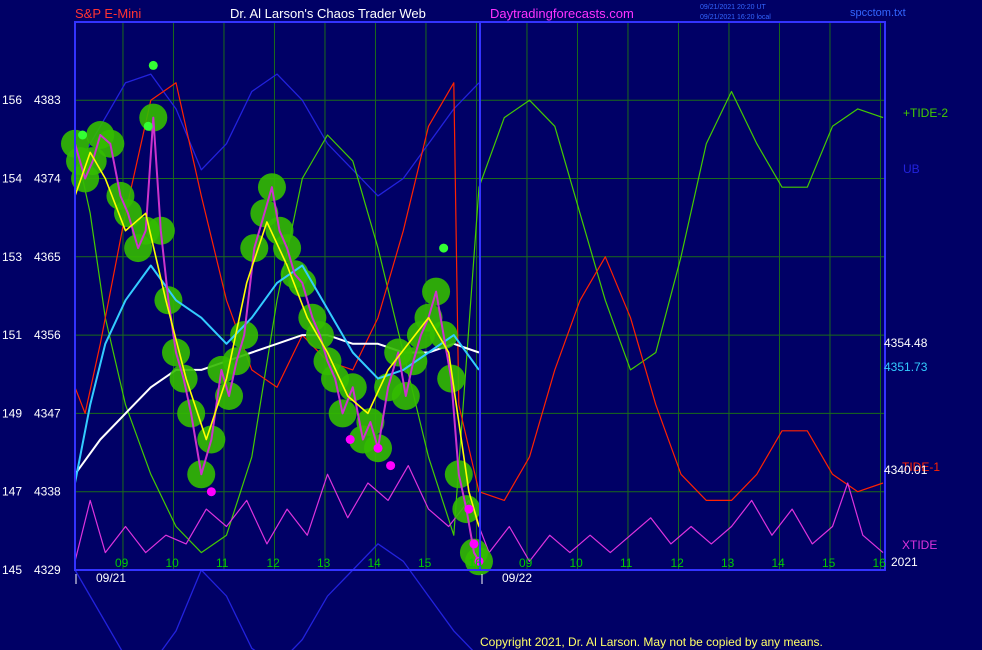 The width and height of the screenshot is (982, 650). Describe the element at coordinates (12, 100) in the screenshot. I see `y-tick-label-left: 156` at that location.